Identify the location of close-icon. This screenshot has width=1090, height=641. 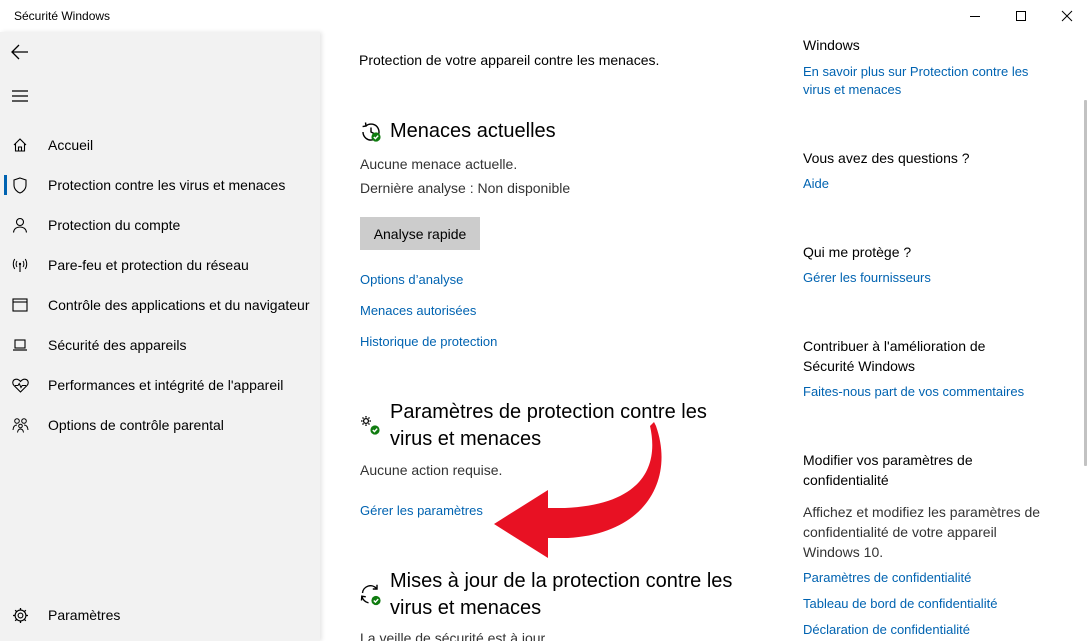
(1067, 16).